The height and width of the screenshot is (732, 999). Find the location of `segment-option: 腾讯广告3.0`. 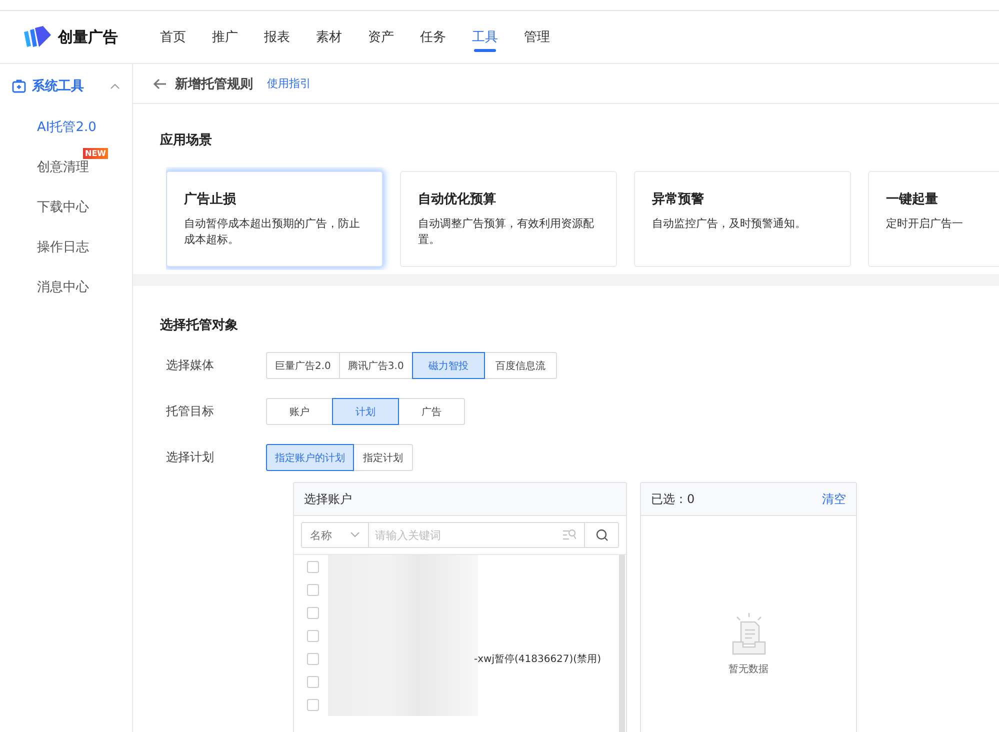

segment-option: 腾讯广告3.0 is located at coordinates (375, 365).